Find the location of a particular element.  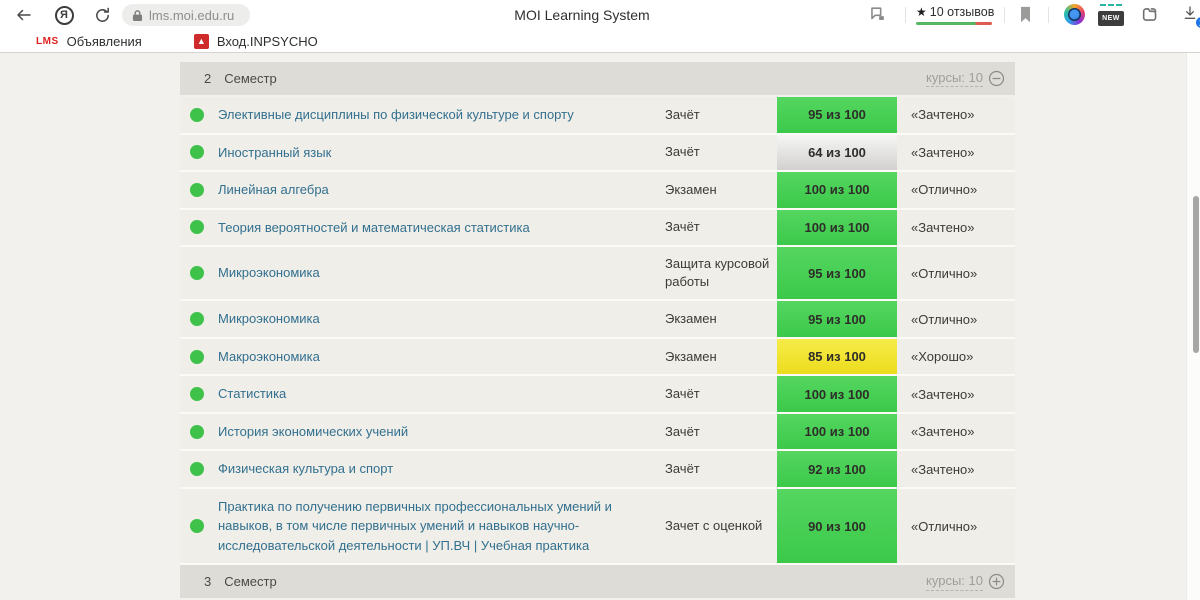

page-title: MOI Learning System is located at coordinates (582, 15).